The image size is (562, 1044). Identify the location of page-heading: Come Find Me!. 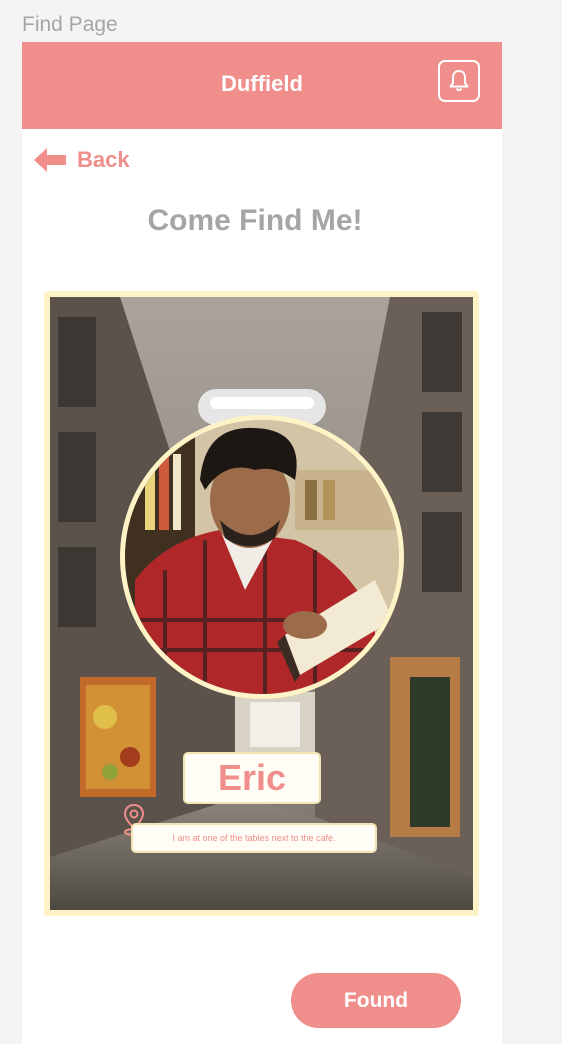
(255, 220).